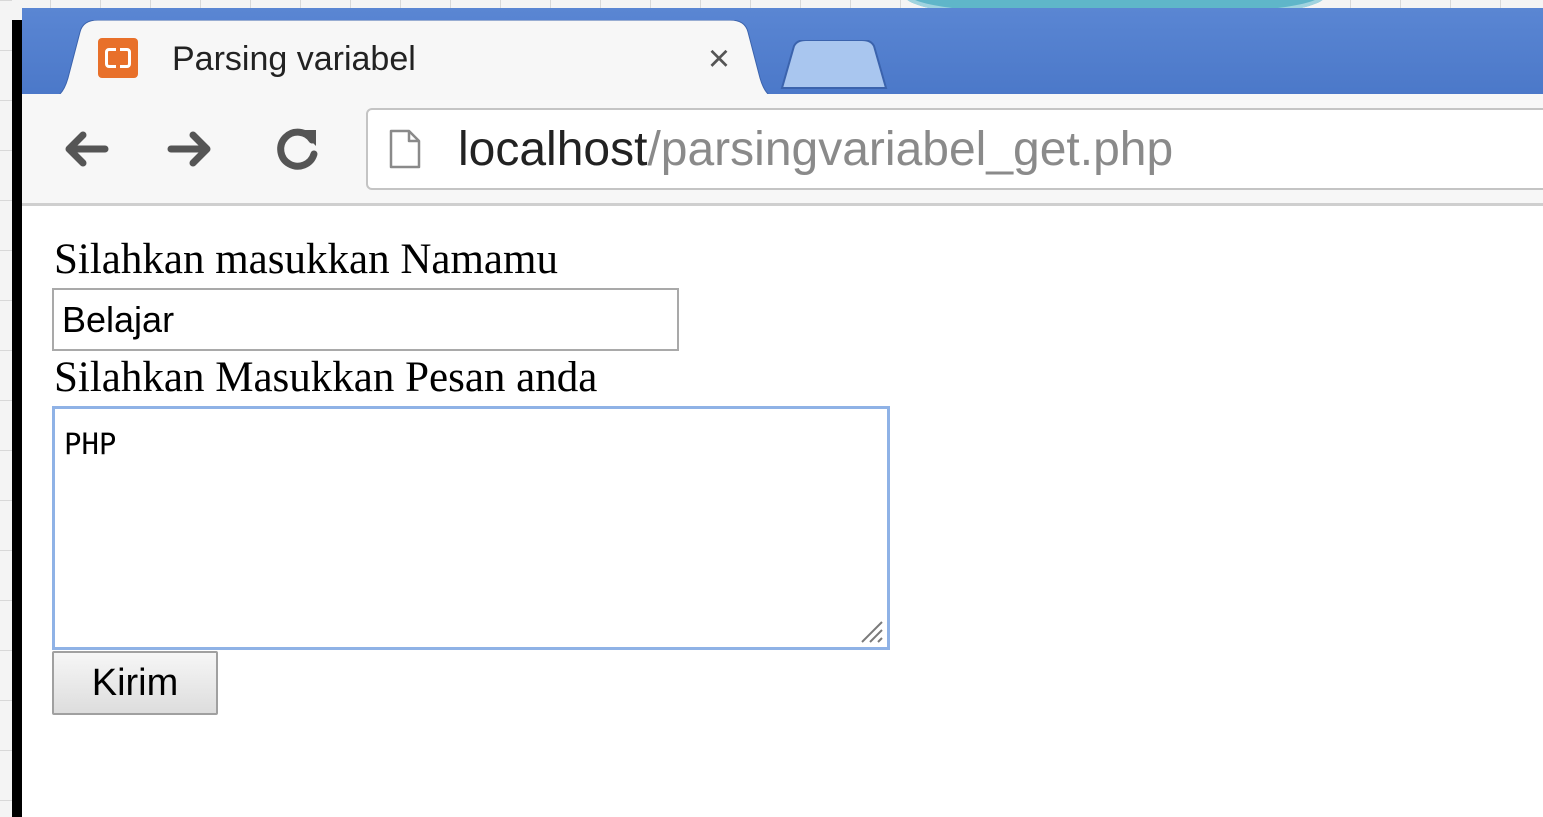 The height and width of the screenshot is (817, 1543). What do you see at coordinates (6, 408) in the screenshot?
I see `background-grid-left` at bounding box center [6, 408].